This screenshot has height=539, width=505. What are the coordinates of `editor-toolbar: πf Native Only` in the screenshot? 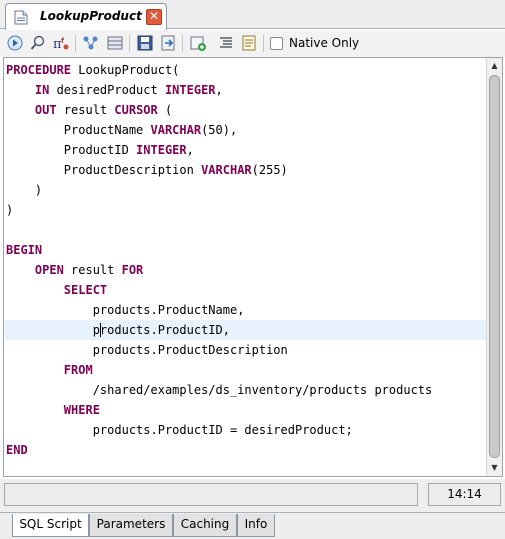 It's located at (252, 43).